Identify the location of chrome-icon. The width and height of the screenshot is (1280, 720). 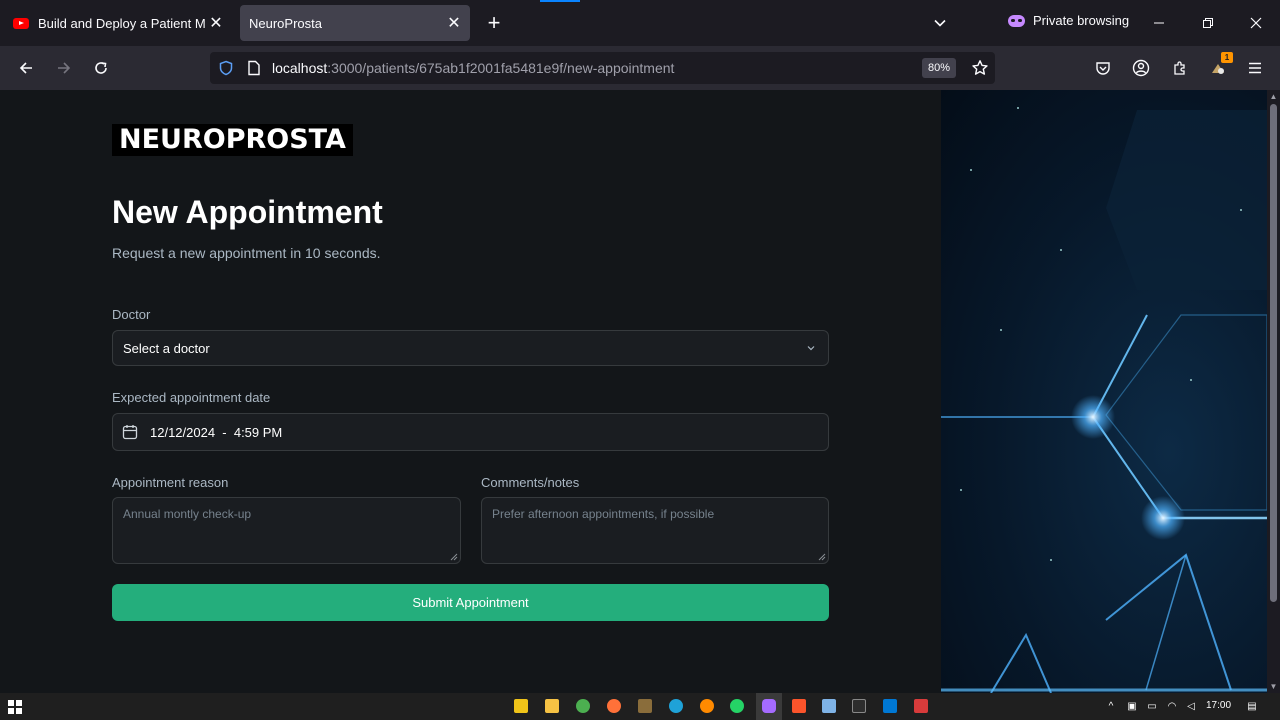
(583, 706).